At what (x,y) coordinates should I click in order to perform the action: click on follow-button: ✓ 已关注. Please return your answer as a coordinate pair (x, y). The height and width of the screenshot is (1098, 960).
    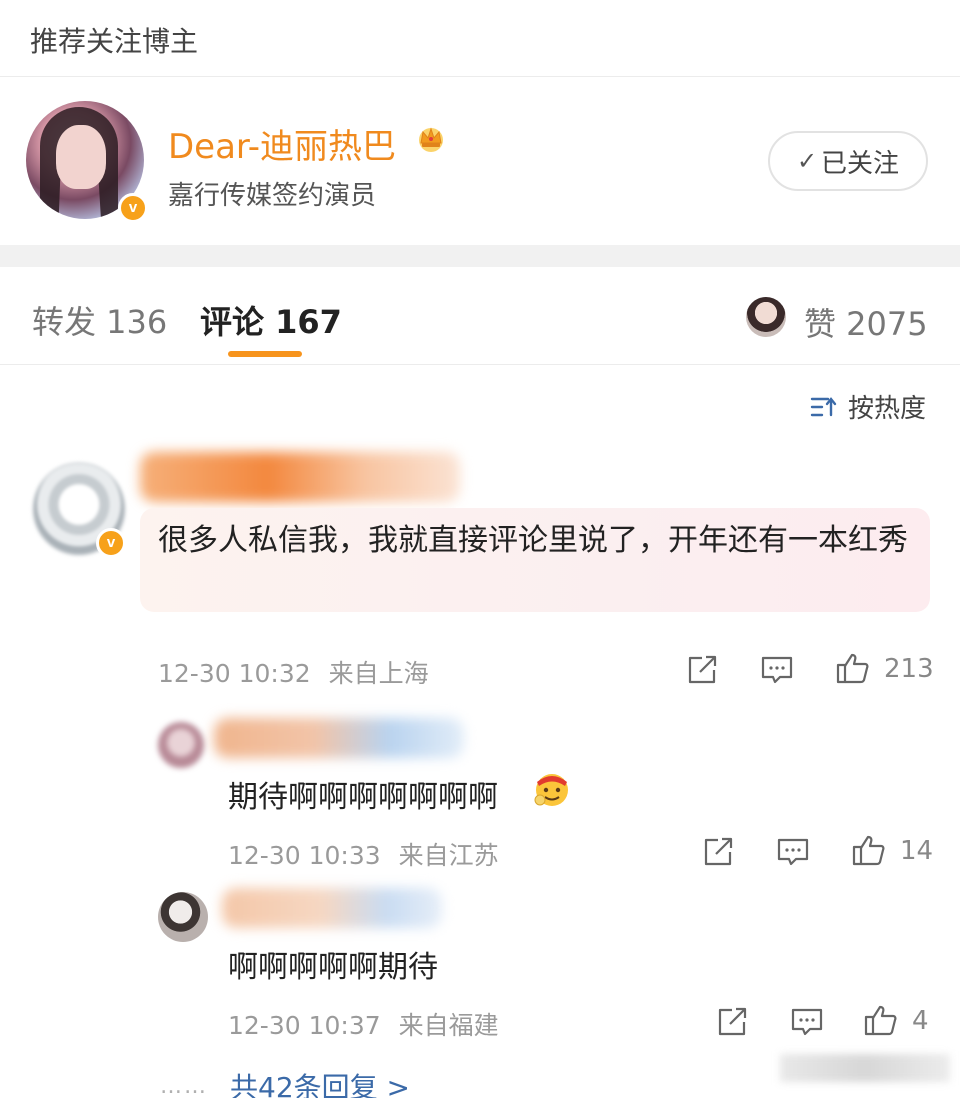
    Looking at the image, I should click on (848, 161).